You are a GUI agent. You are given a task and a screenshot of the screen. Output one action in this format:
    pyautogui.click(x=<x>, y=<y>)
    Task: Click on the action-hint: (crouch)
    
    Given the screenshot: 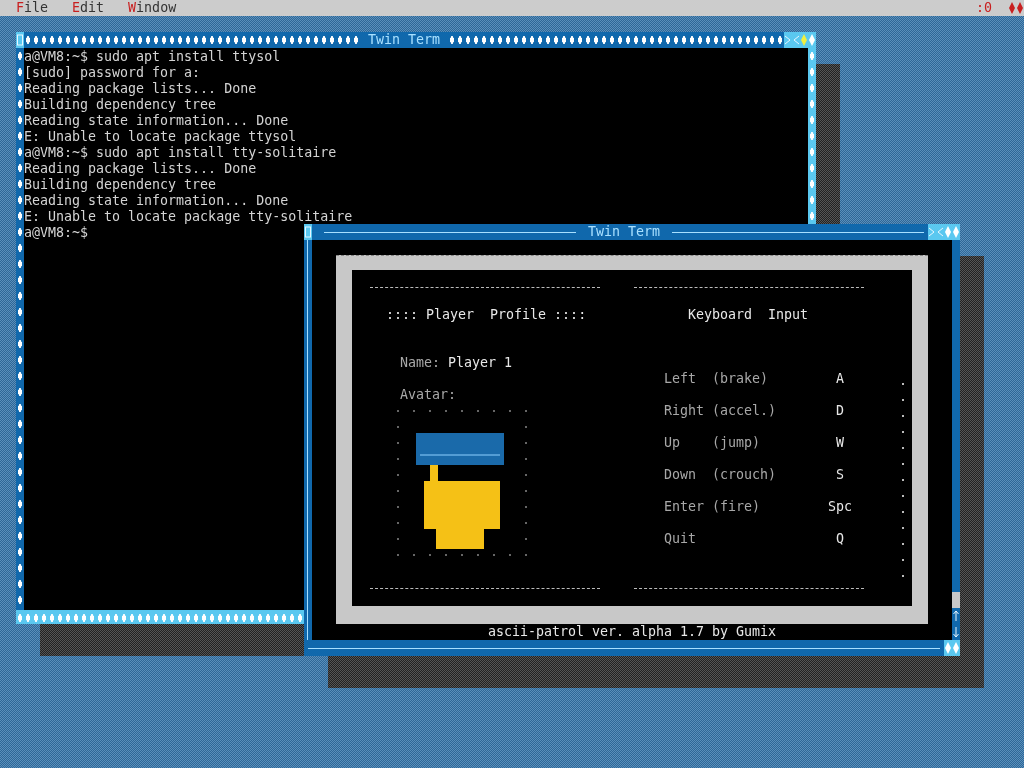 What is the action you would take?
    pyautogui.click(x=744, y=474)
    